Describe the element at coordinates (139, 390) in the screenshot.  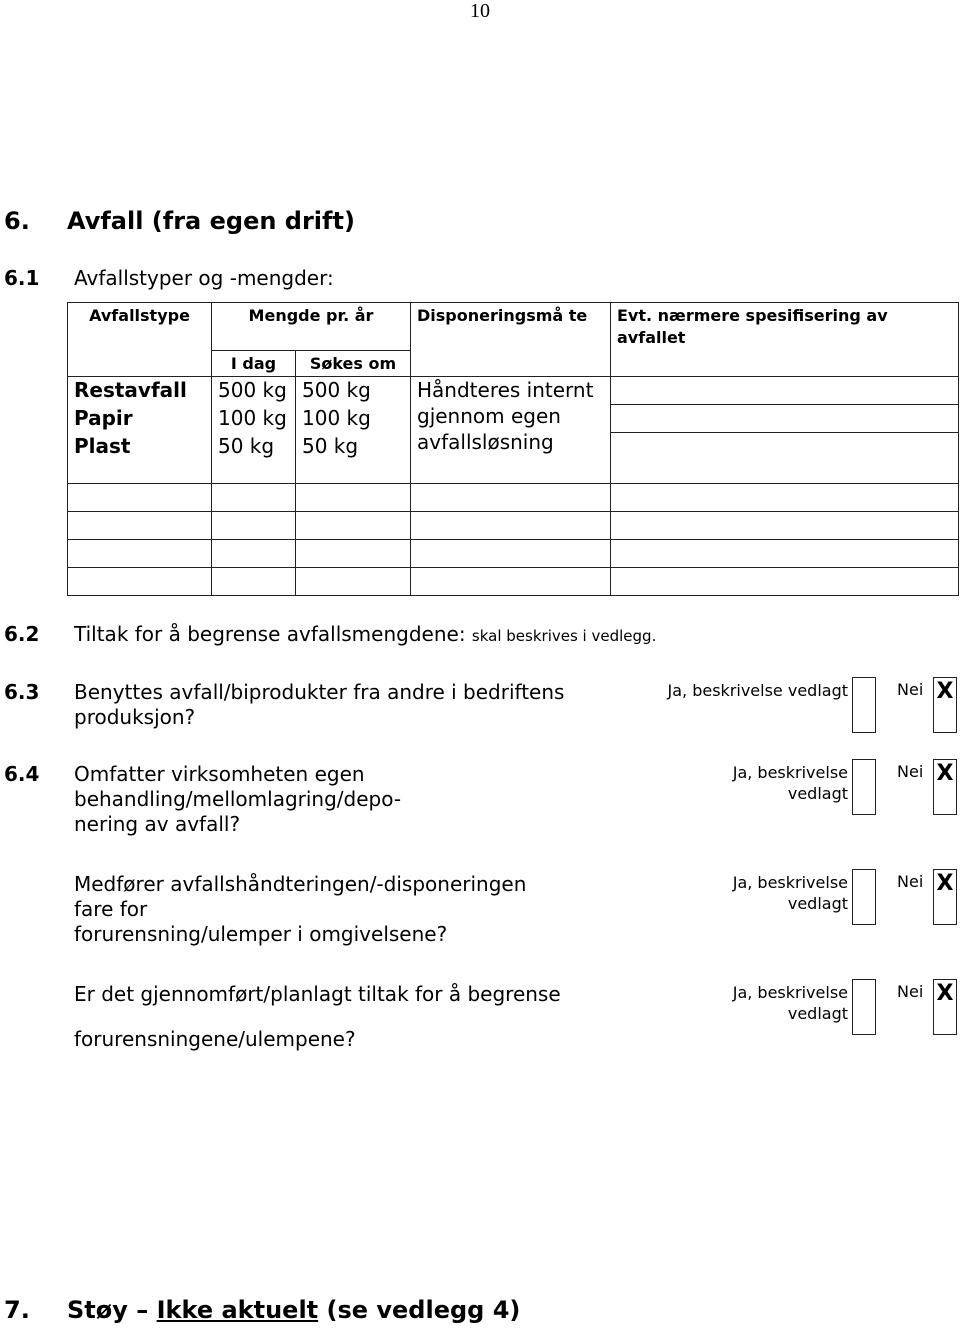
I see `cell-type: Restavfall` at that location.